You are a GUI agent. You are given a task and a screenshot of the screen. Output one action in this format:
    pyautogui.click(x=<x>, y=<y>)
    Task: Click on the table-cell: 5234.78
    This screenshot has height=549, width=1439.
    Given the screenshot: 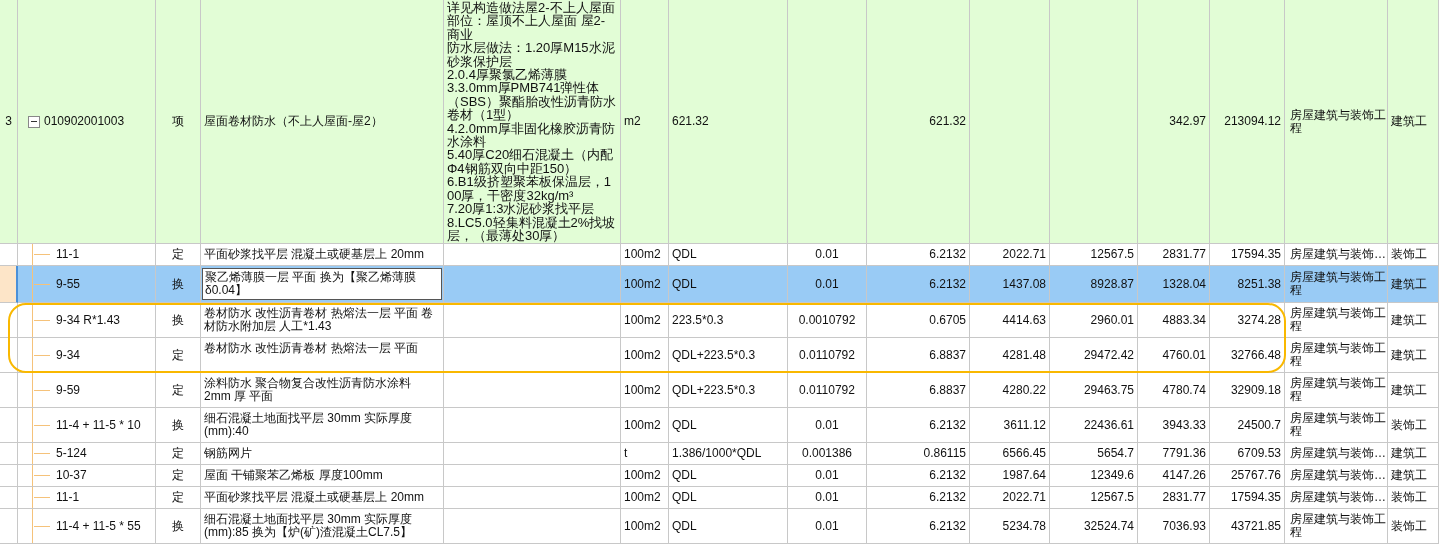 What is the action you would take?
    pyautogui.click(x=1010, y=527)
    